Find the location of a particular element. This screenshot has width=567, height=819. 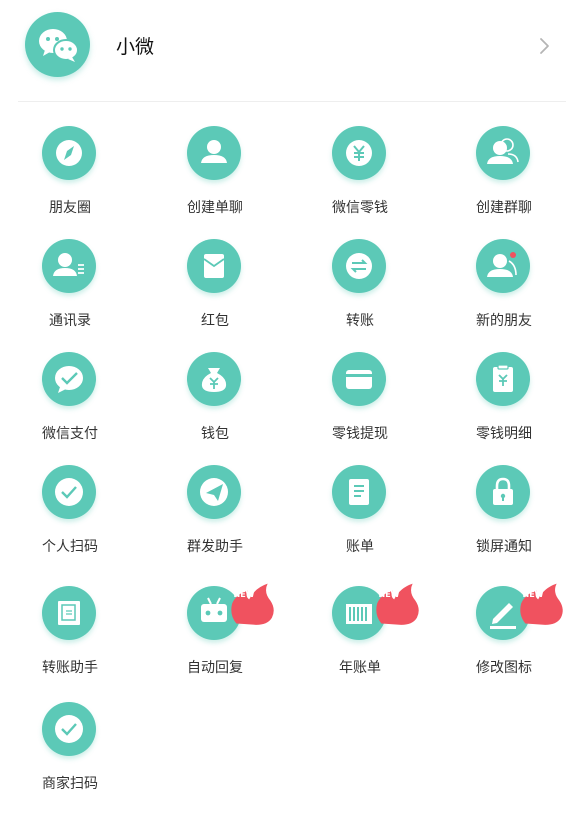

grid-item-label: 红包 is located at coordinates (215, 321).